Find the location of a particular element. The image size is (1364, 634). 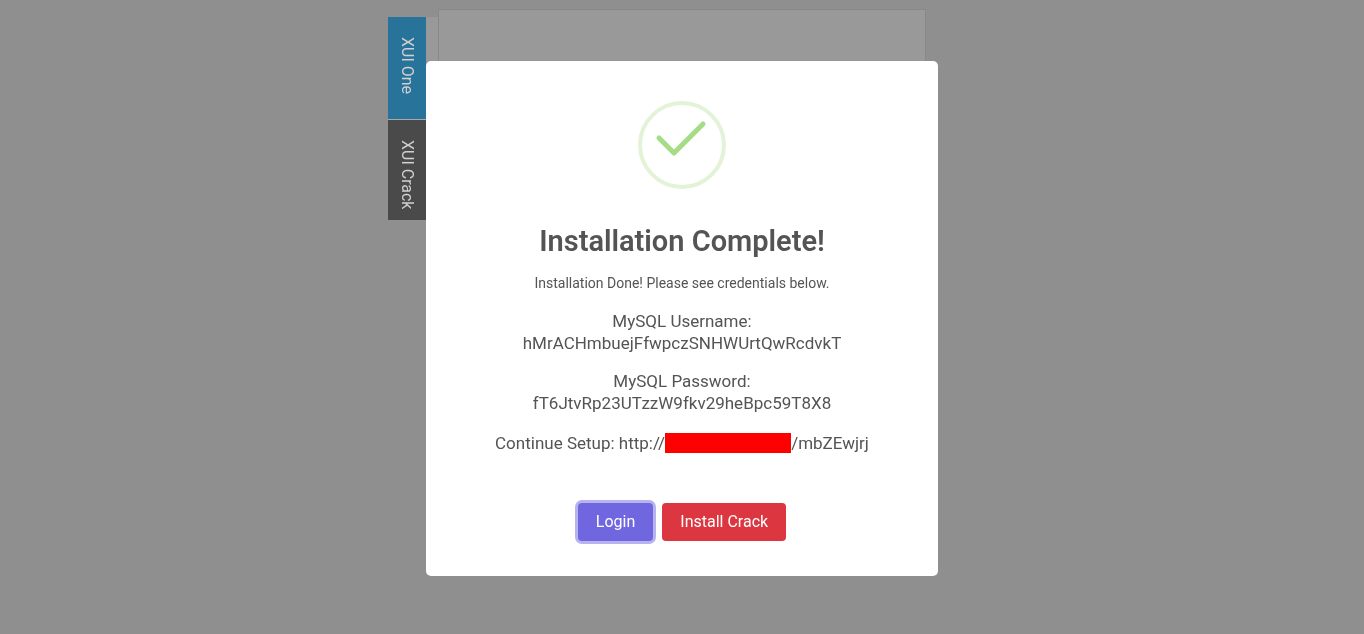

side-tab: XUI One is located at coordinates (407, 68).